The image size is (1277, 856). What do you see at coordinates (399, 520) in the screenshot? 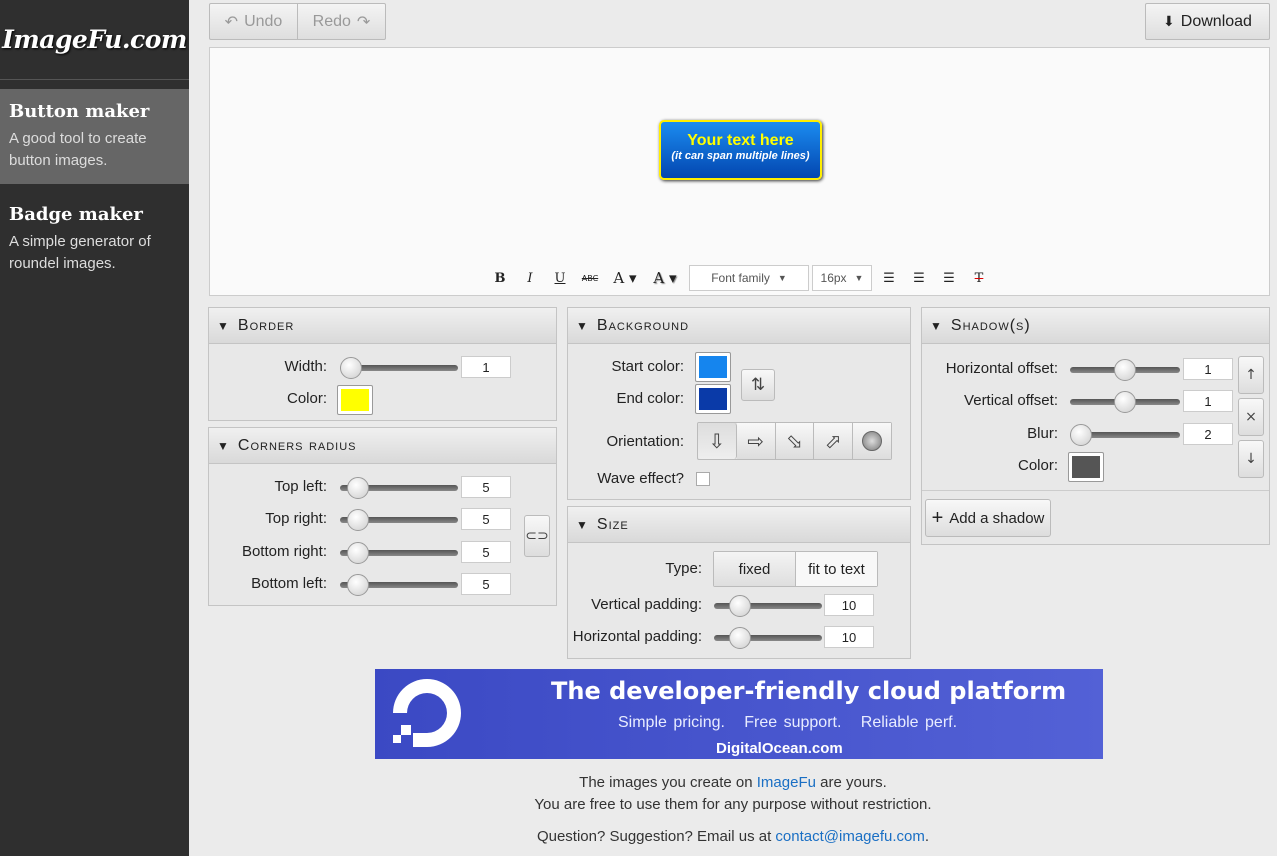
I see `top-right-slider` at bounding box center [399, 520].